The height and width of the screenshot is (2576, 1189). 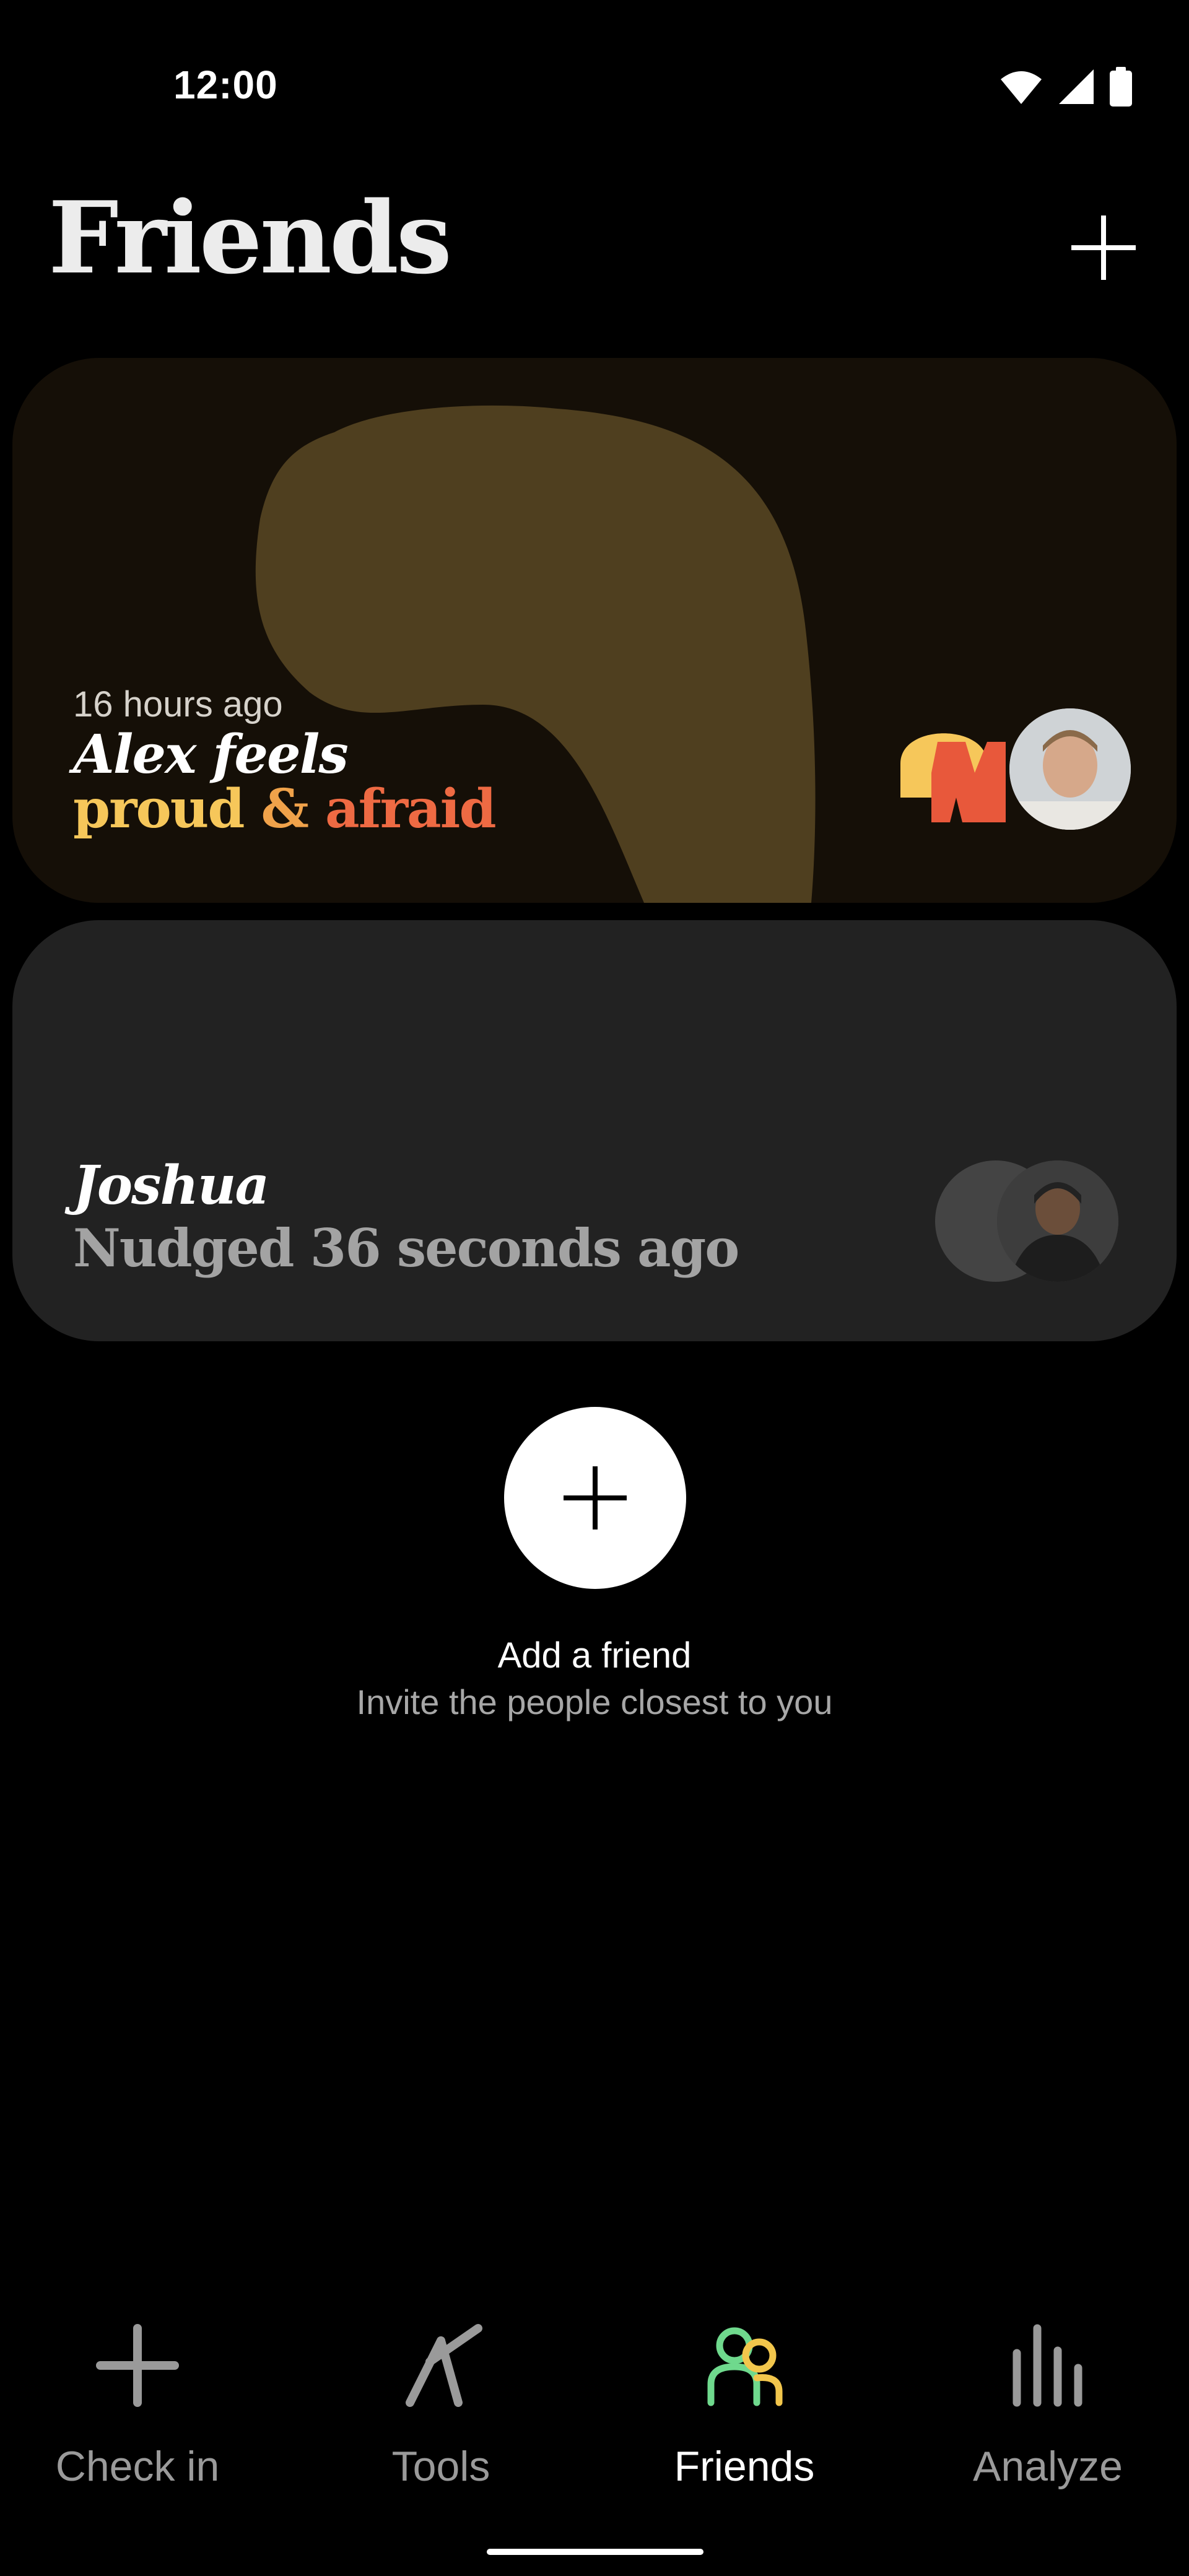 I want to click on card-feels-line: Alex feels, so click(x=211, y=754).